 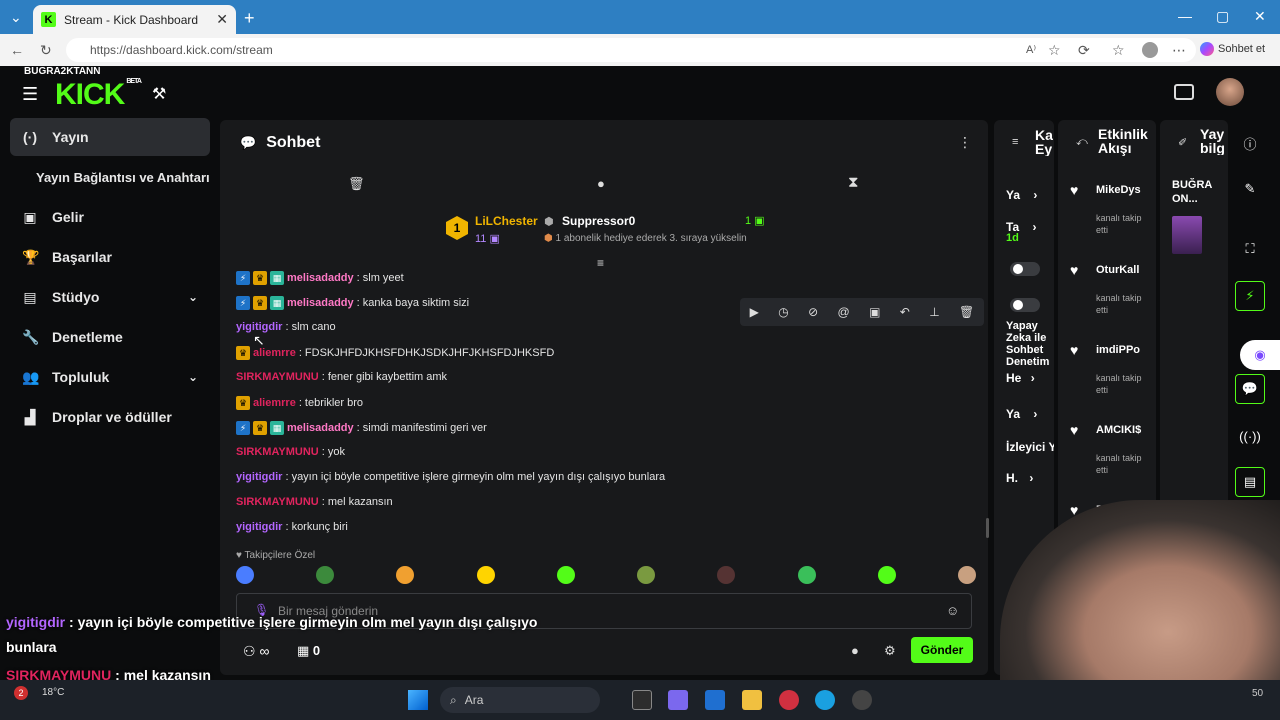 I want to click on start-icon, so click(x=418, y=700).